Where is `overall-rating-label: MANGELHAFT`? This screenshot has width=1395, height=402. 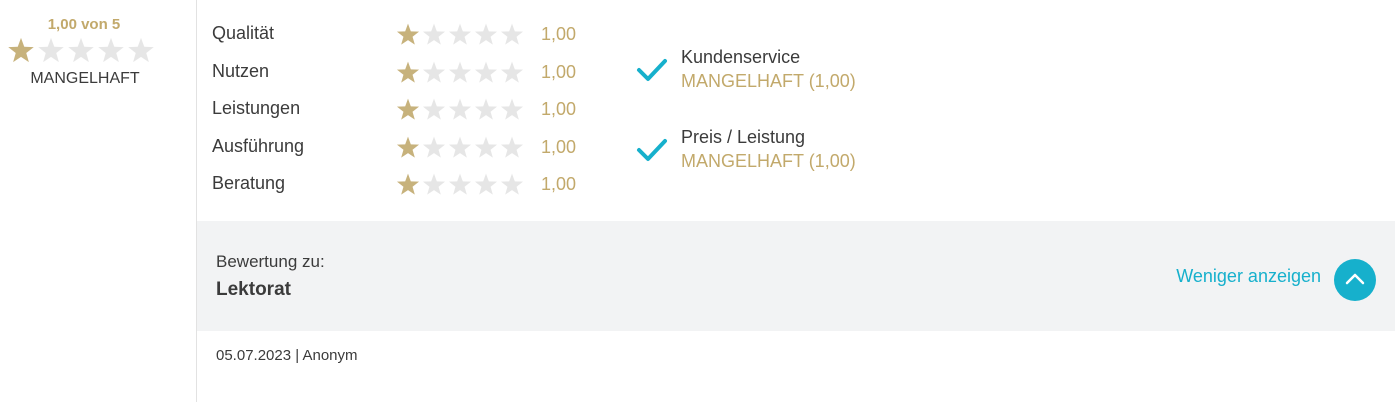
overall-rating-label: MANGELHAFT is located at coordinates (85, 78).